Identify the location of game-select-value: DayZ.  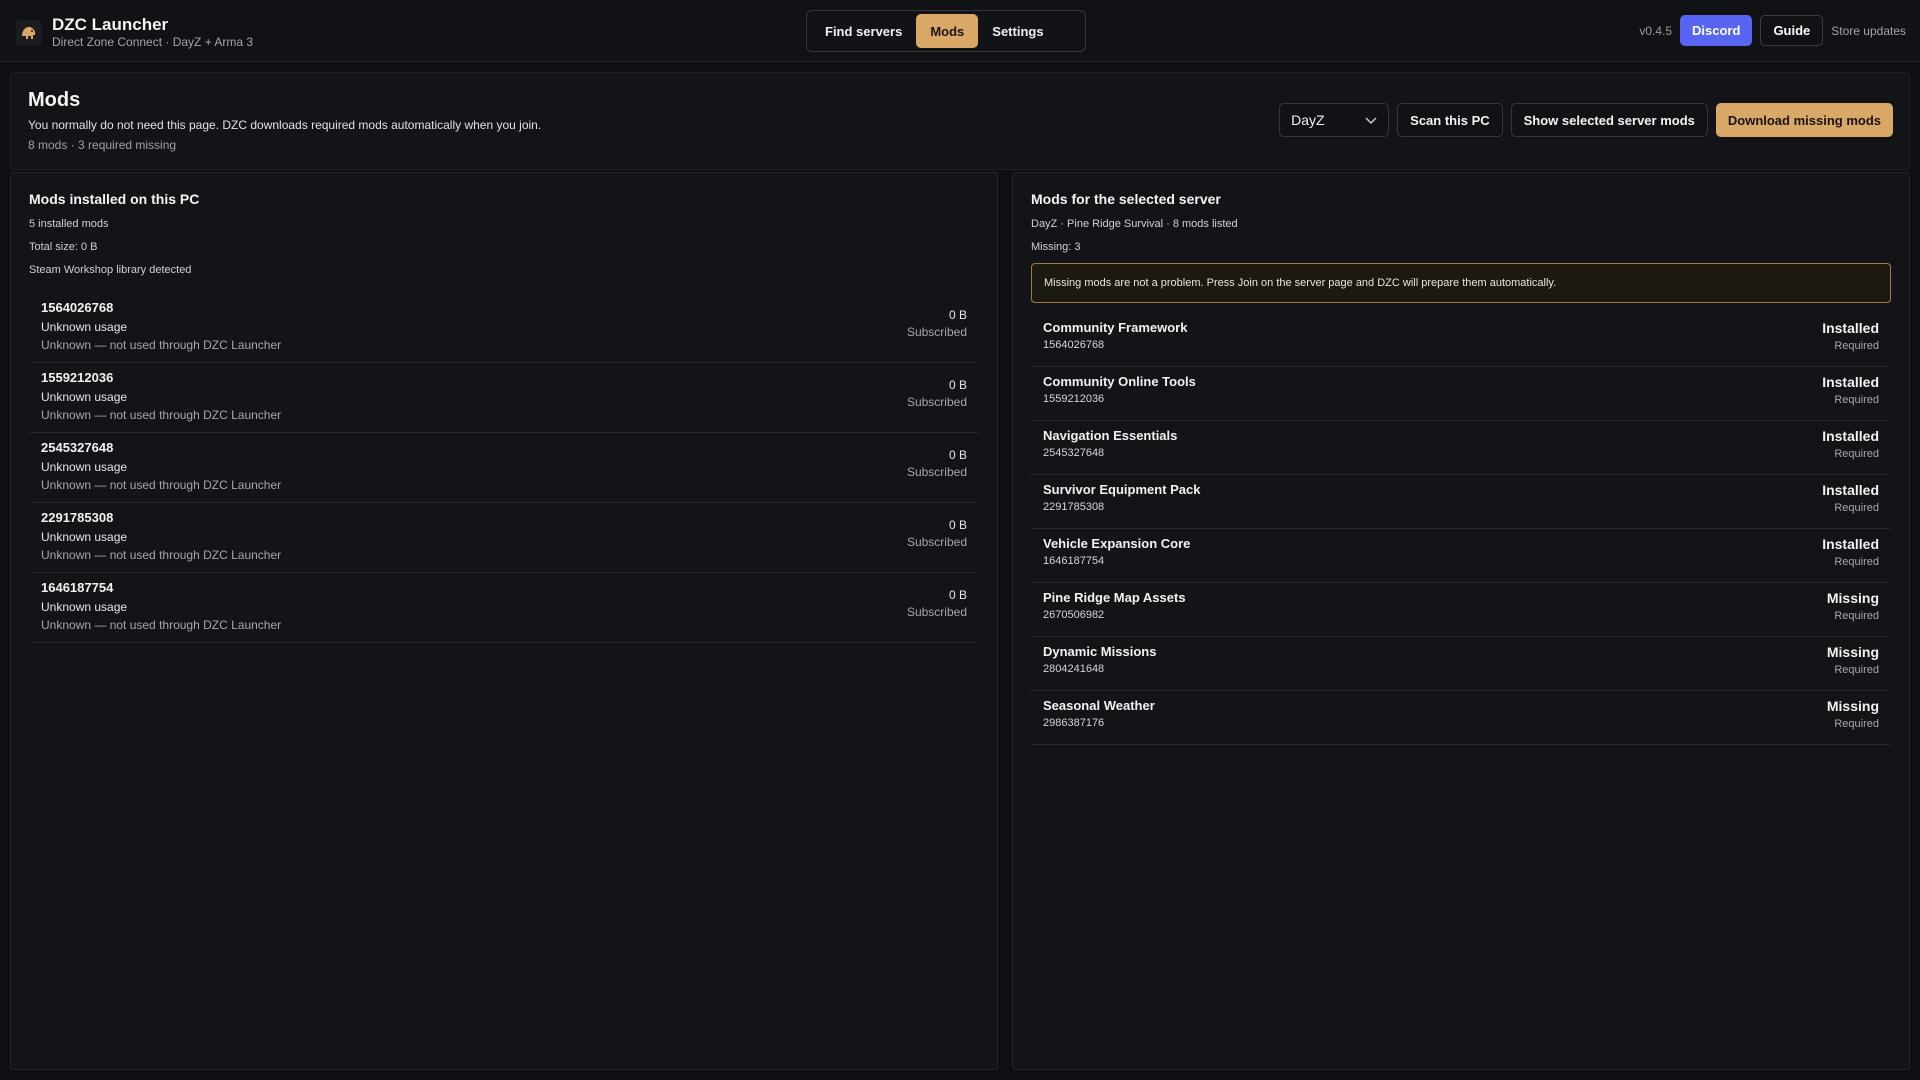
(1308, 120).